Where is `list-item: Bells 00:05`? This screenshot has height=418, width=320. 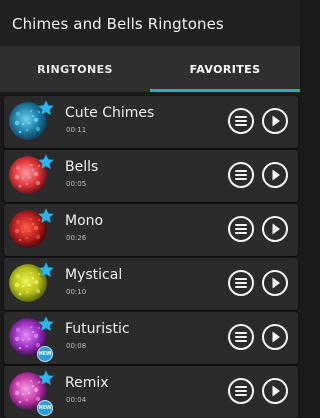 list-item: Bells 00:05 is located at coordinates (151, 176).